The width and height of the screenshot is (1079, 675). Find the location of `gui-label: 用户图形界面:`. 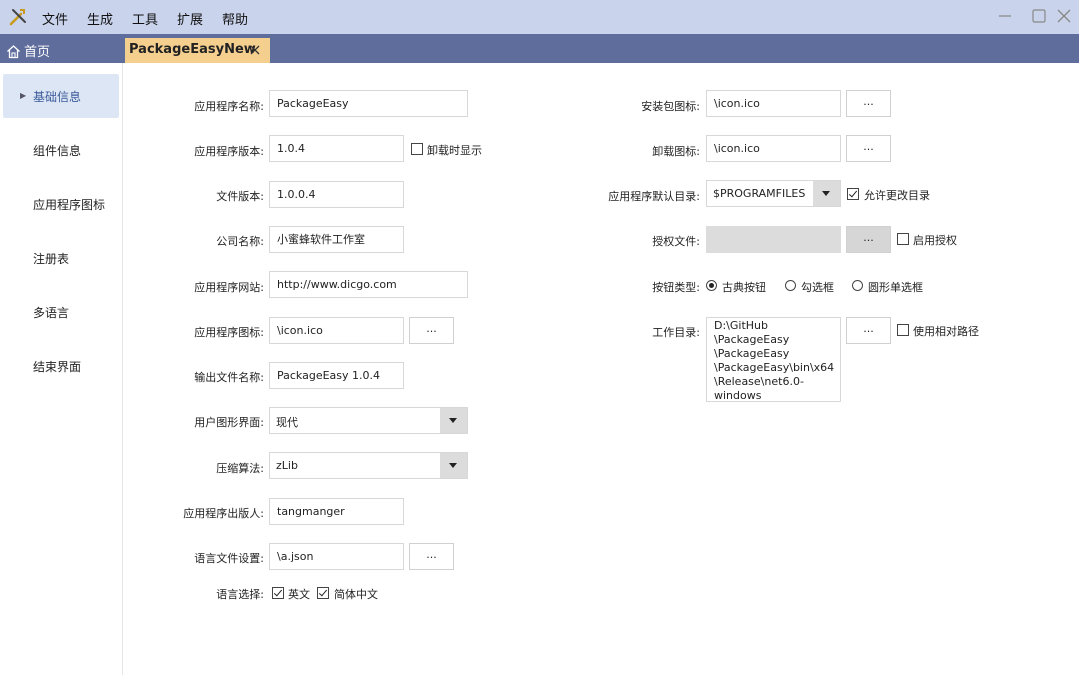

gui-label: 用户图形界面: is located at coordinates (229, 422).